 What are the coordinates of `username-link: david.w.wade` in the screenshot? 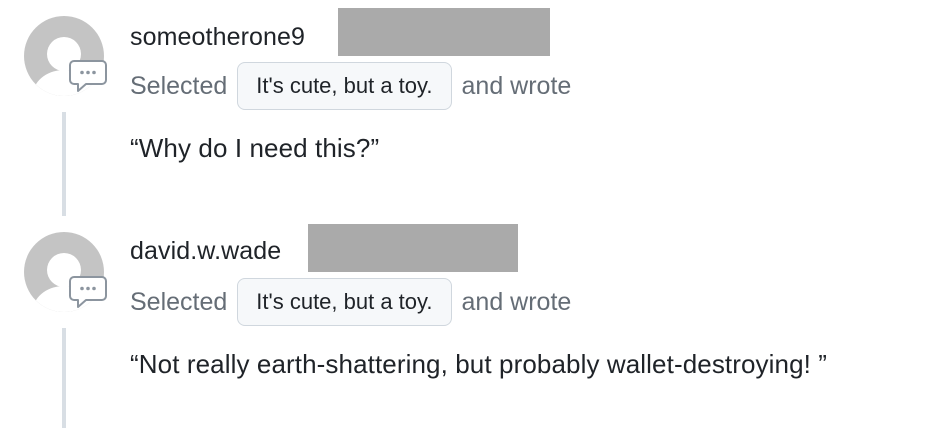 It's located at (205, 251).